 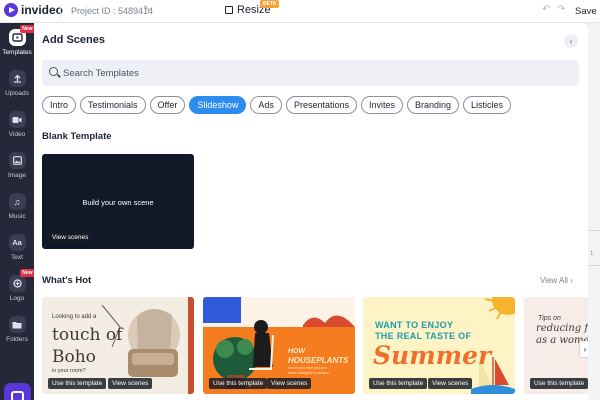 I want to click on logo-icon: New, so click(x=21, y=280).